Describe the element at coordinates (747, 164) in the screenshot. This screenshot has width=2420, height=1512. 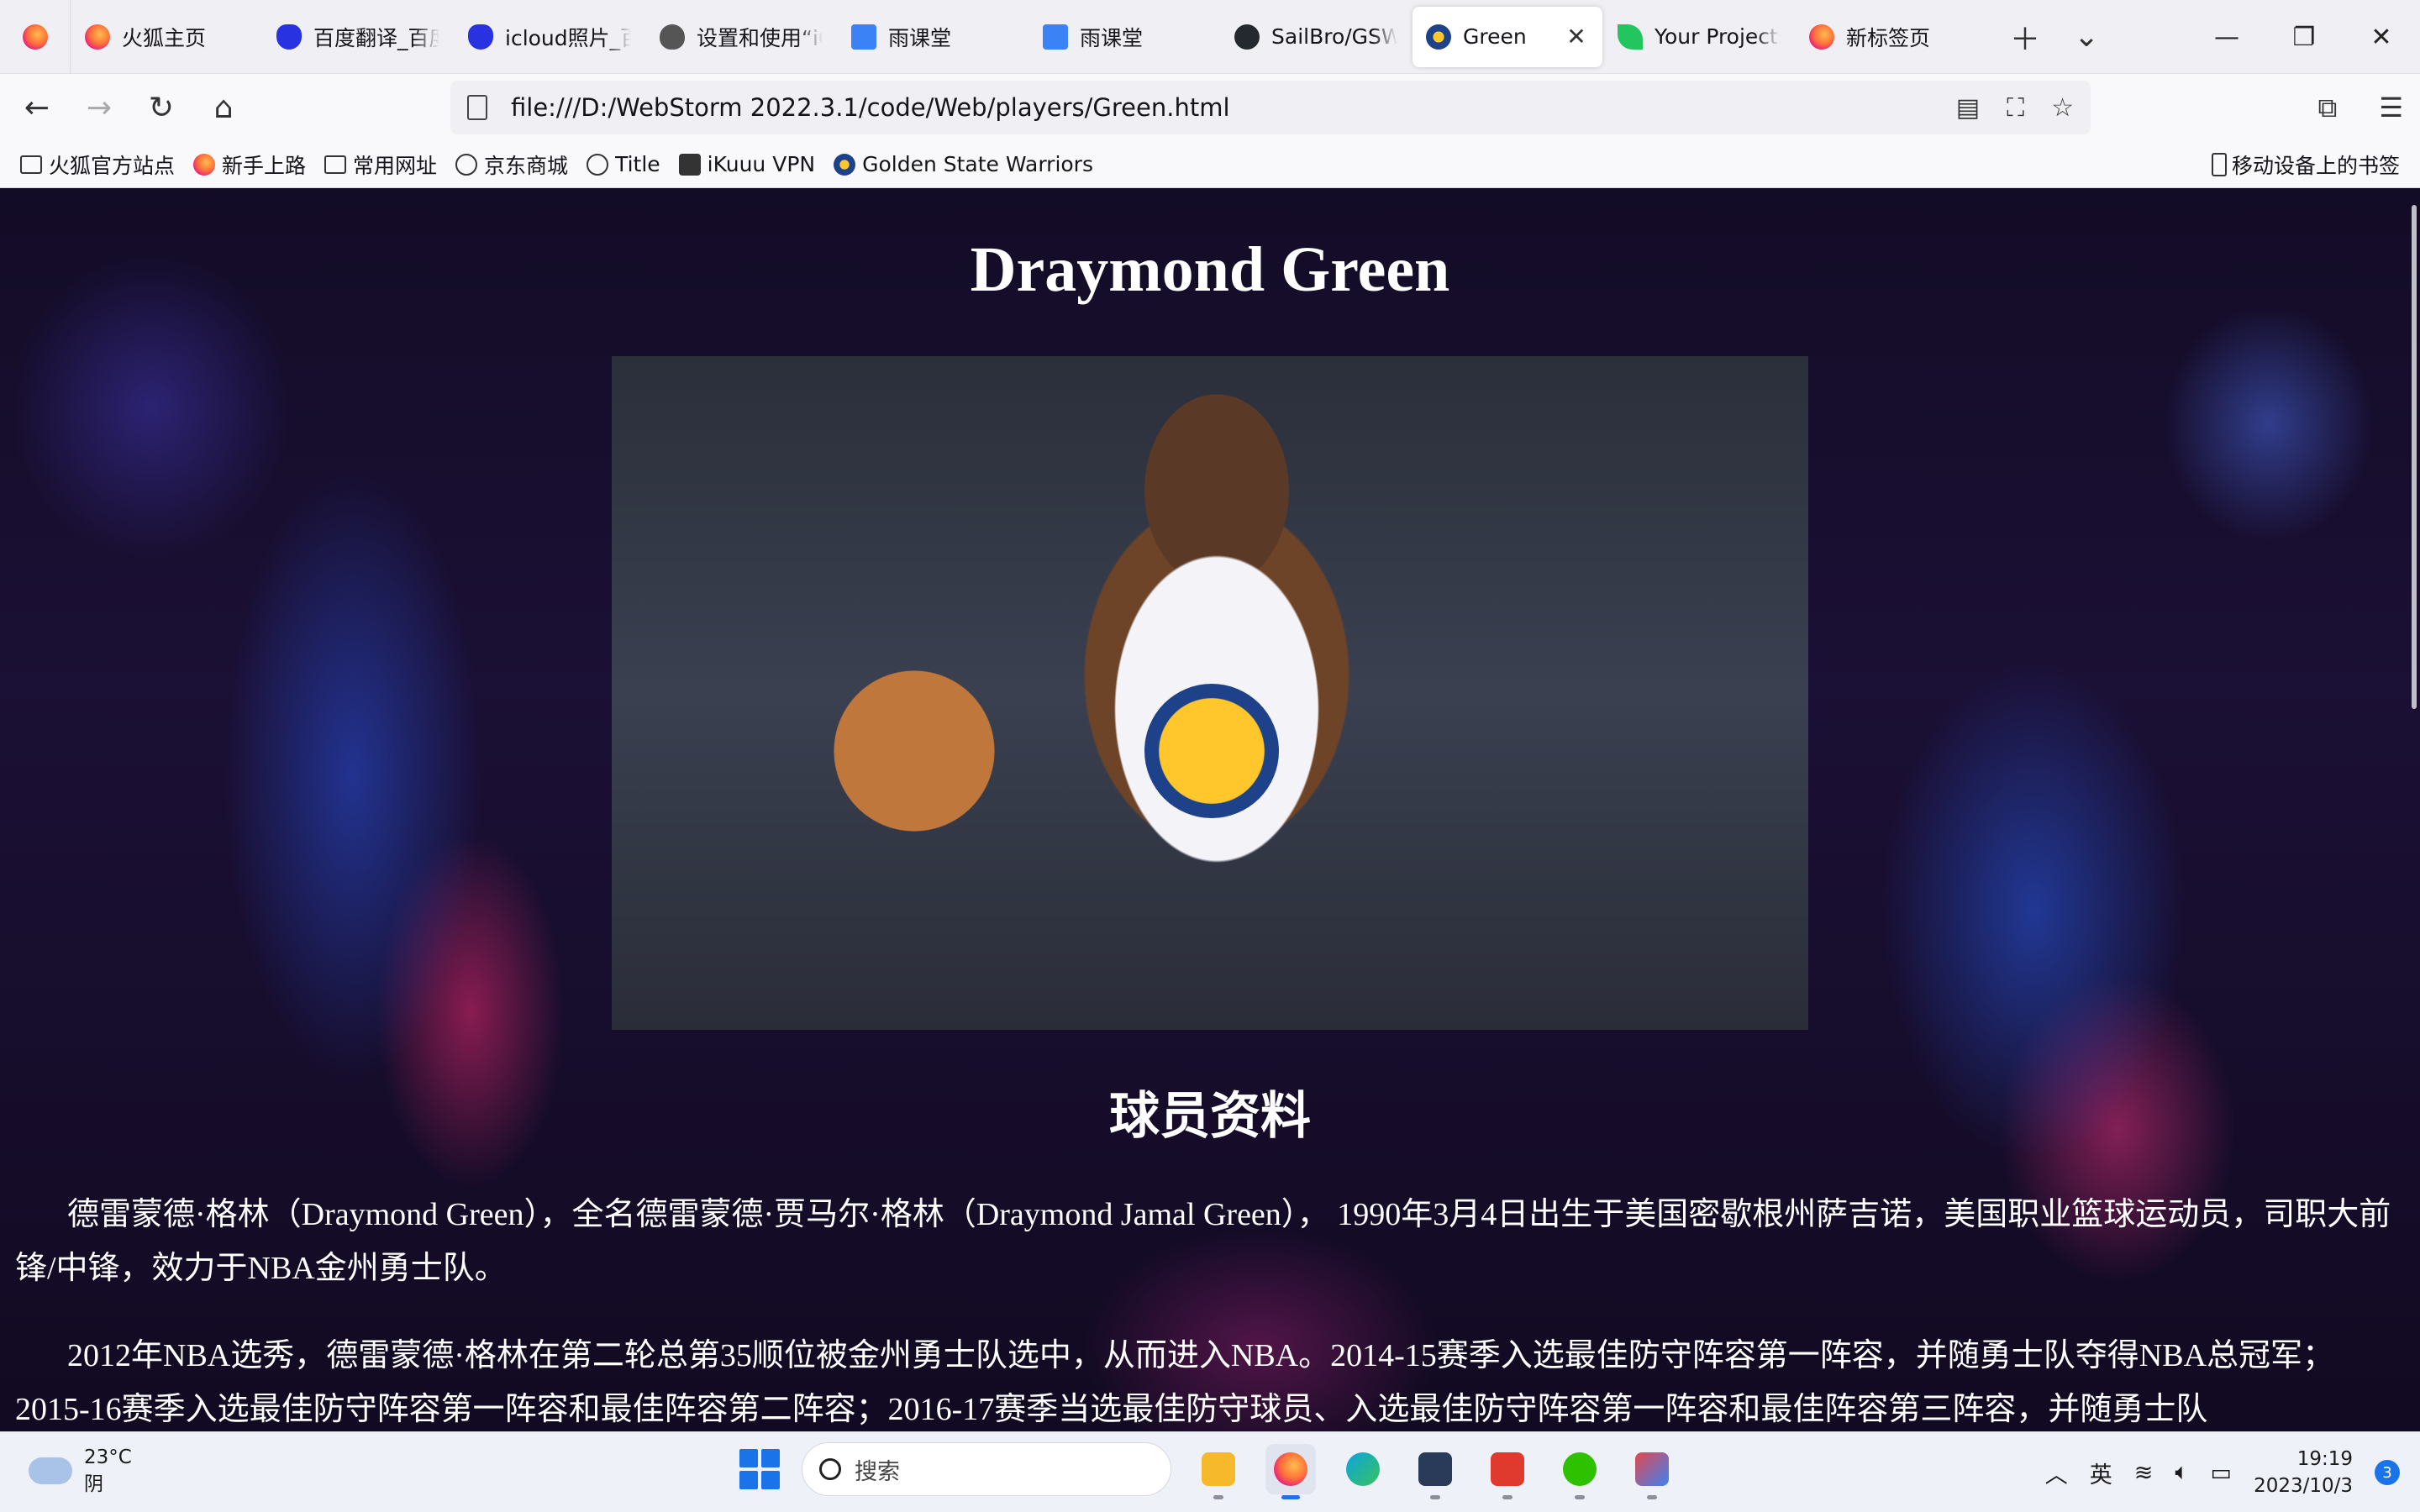
I see `bookmark-ikuuu-vpn: iKuuu VPN` at that location.